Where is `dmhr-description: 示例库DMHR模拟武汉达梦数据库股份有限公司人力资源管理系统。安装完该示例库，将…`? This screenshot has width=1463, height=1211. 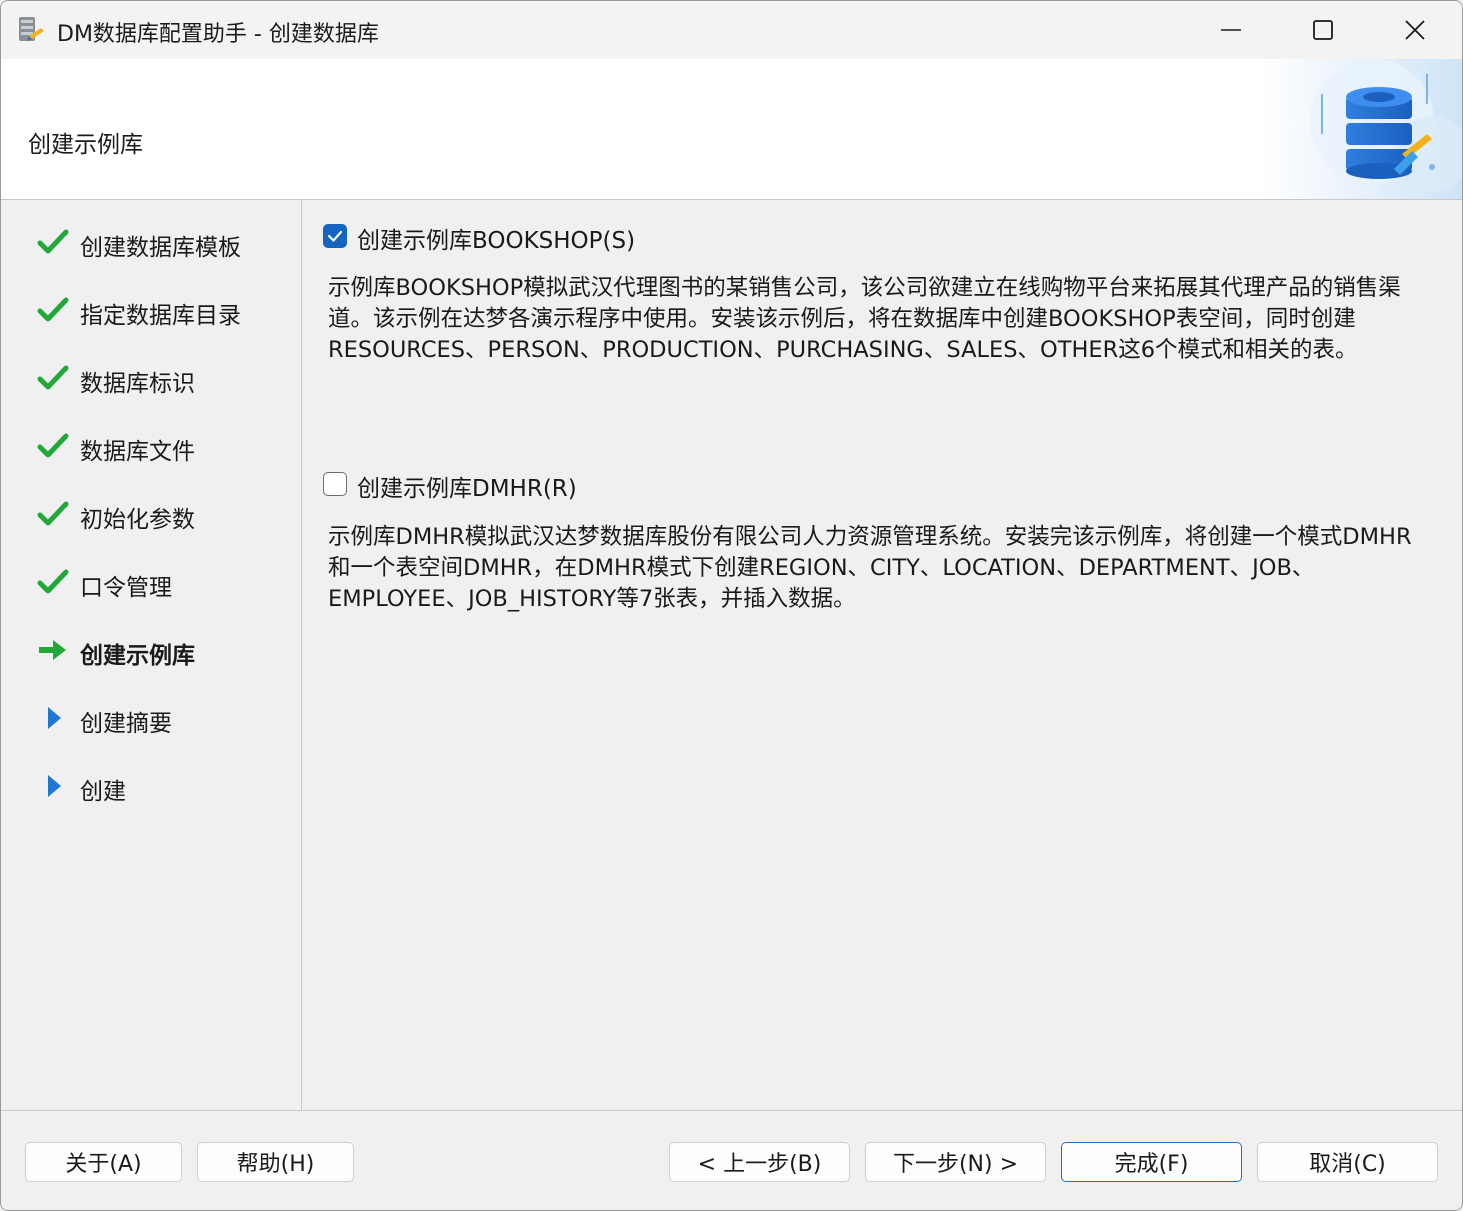
dmhr-description: 示例库DMHR模拟武汉达梦数据库股份有限公司人力资源管理系统。安装完该示例库，将… is located at coordinates (870, 568).